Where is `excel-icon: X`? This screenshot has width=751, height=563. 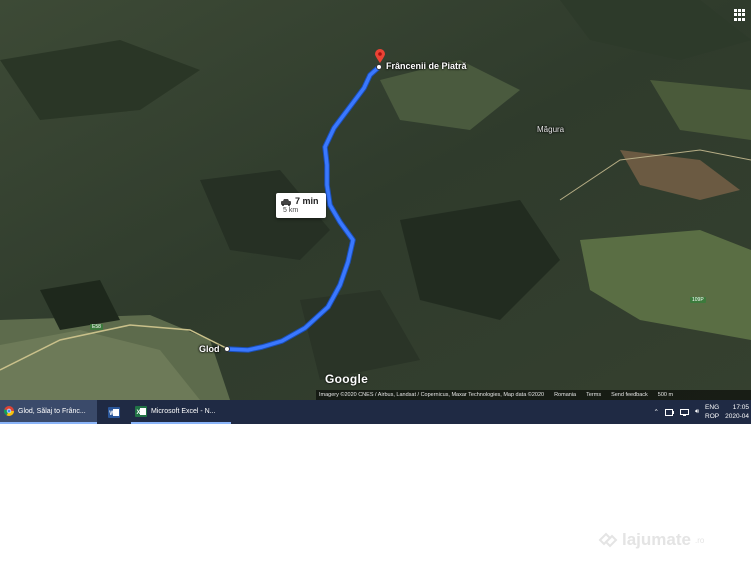 excel-icon: X is located at coordinates (141, 411).